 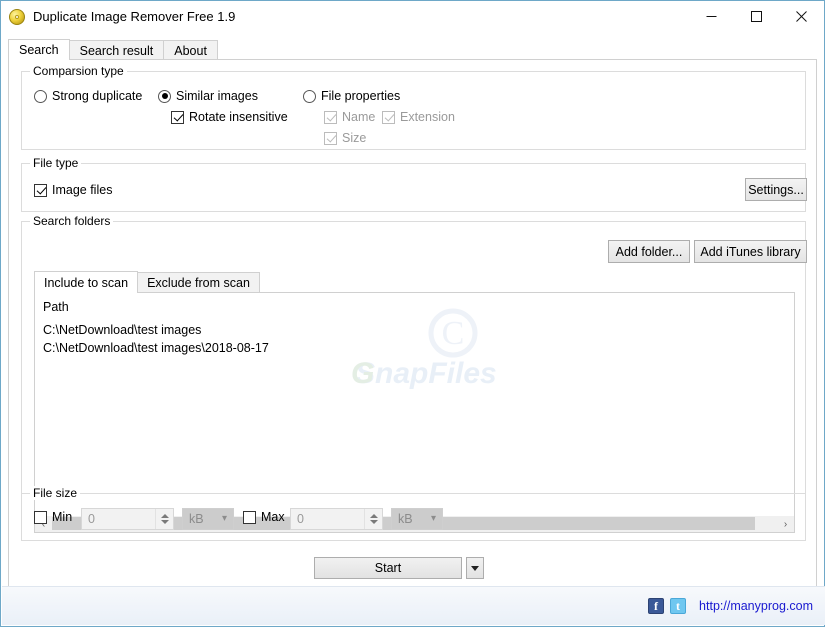 I want to click on checkbox-extension: Extension, so click(x=418, y=117).